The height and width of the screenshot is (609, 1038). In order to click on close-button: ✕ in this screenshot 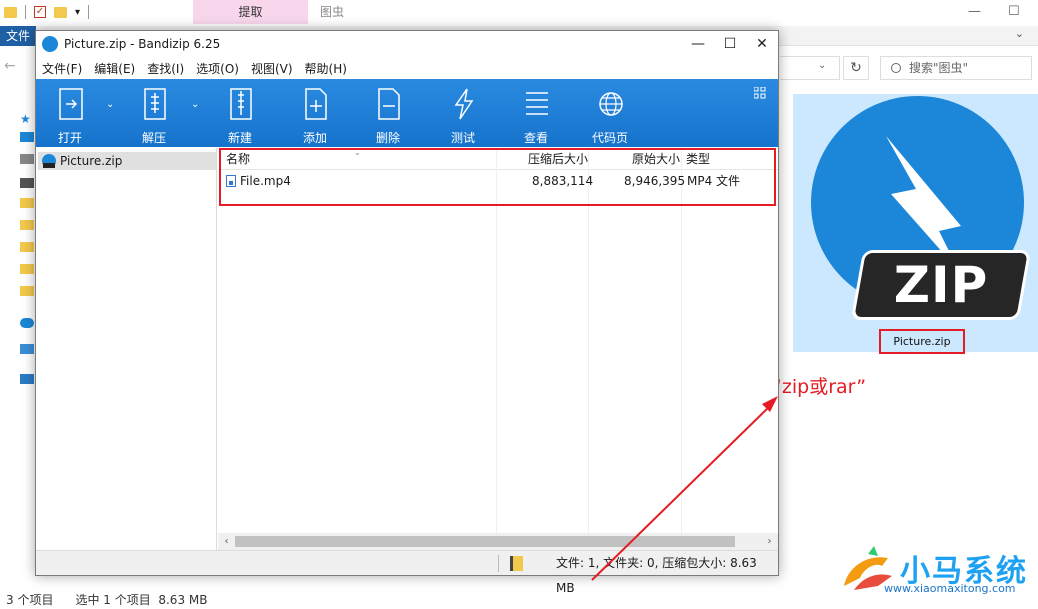, I will do `click(762, 44)`.